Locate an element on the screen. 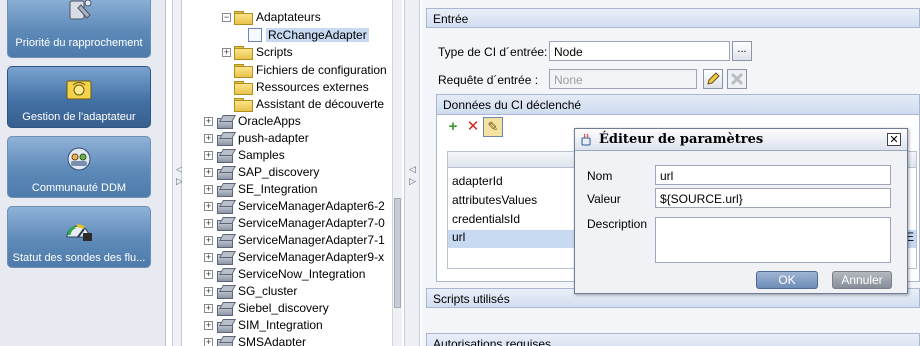  pencil-icon is located at coordinates (713, 78).